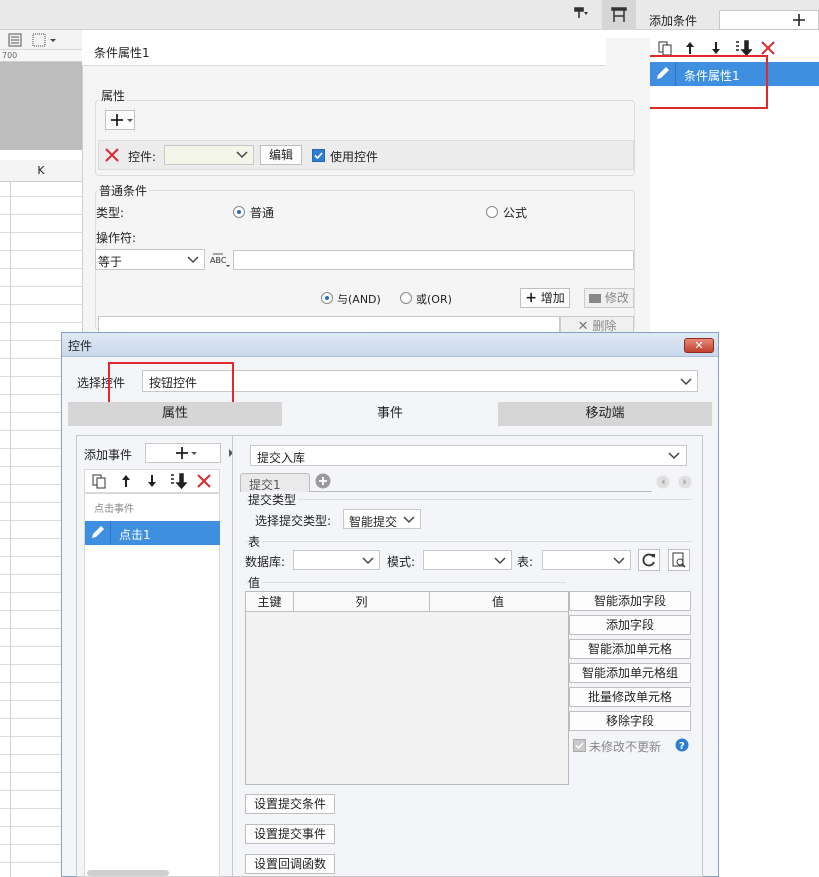  I want to click on submit-type-value: 智能提交, so click(373, 522).